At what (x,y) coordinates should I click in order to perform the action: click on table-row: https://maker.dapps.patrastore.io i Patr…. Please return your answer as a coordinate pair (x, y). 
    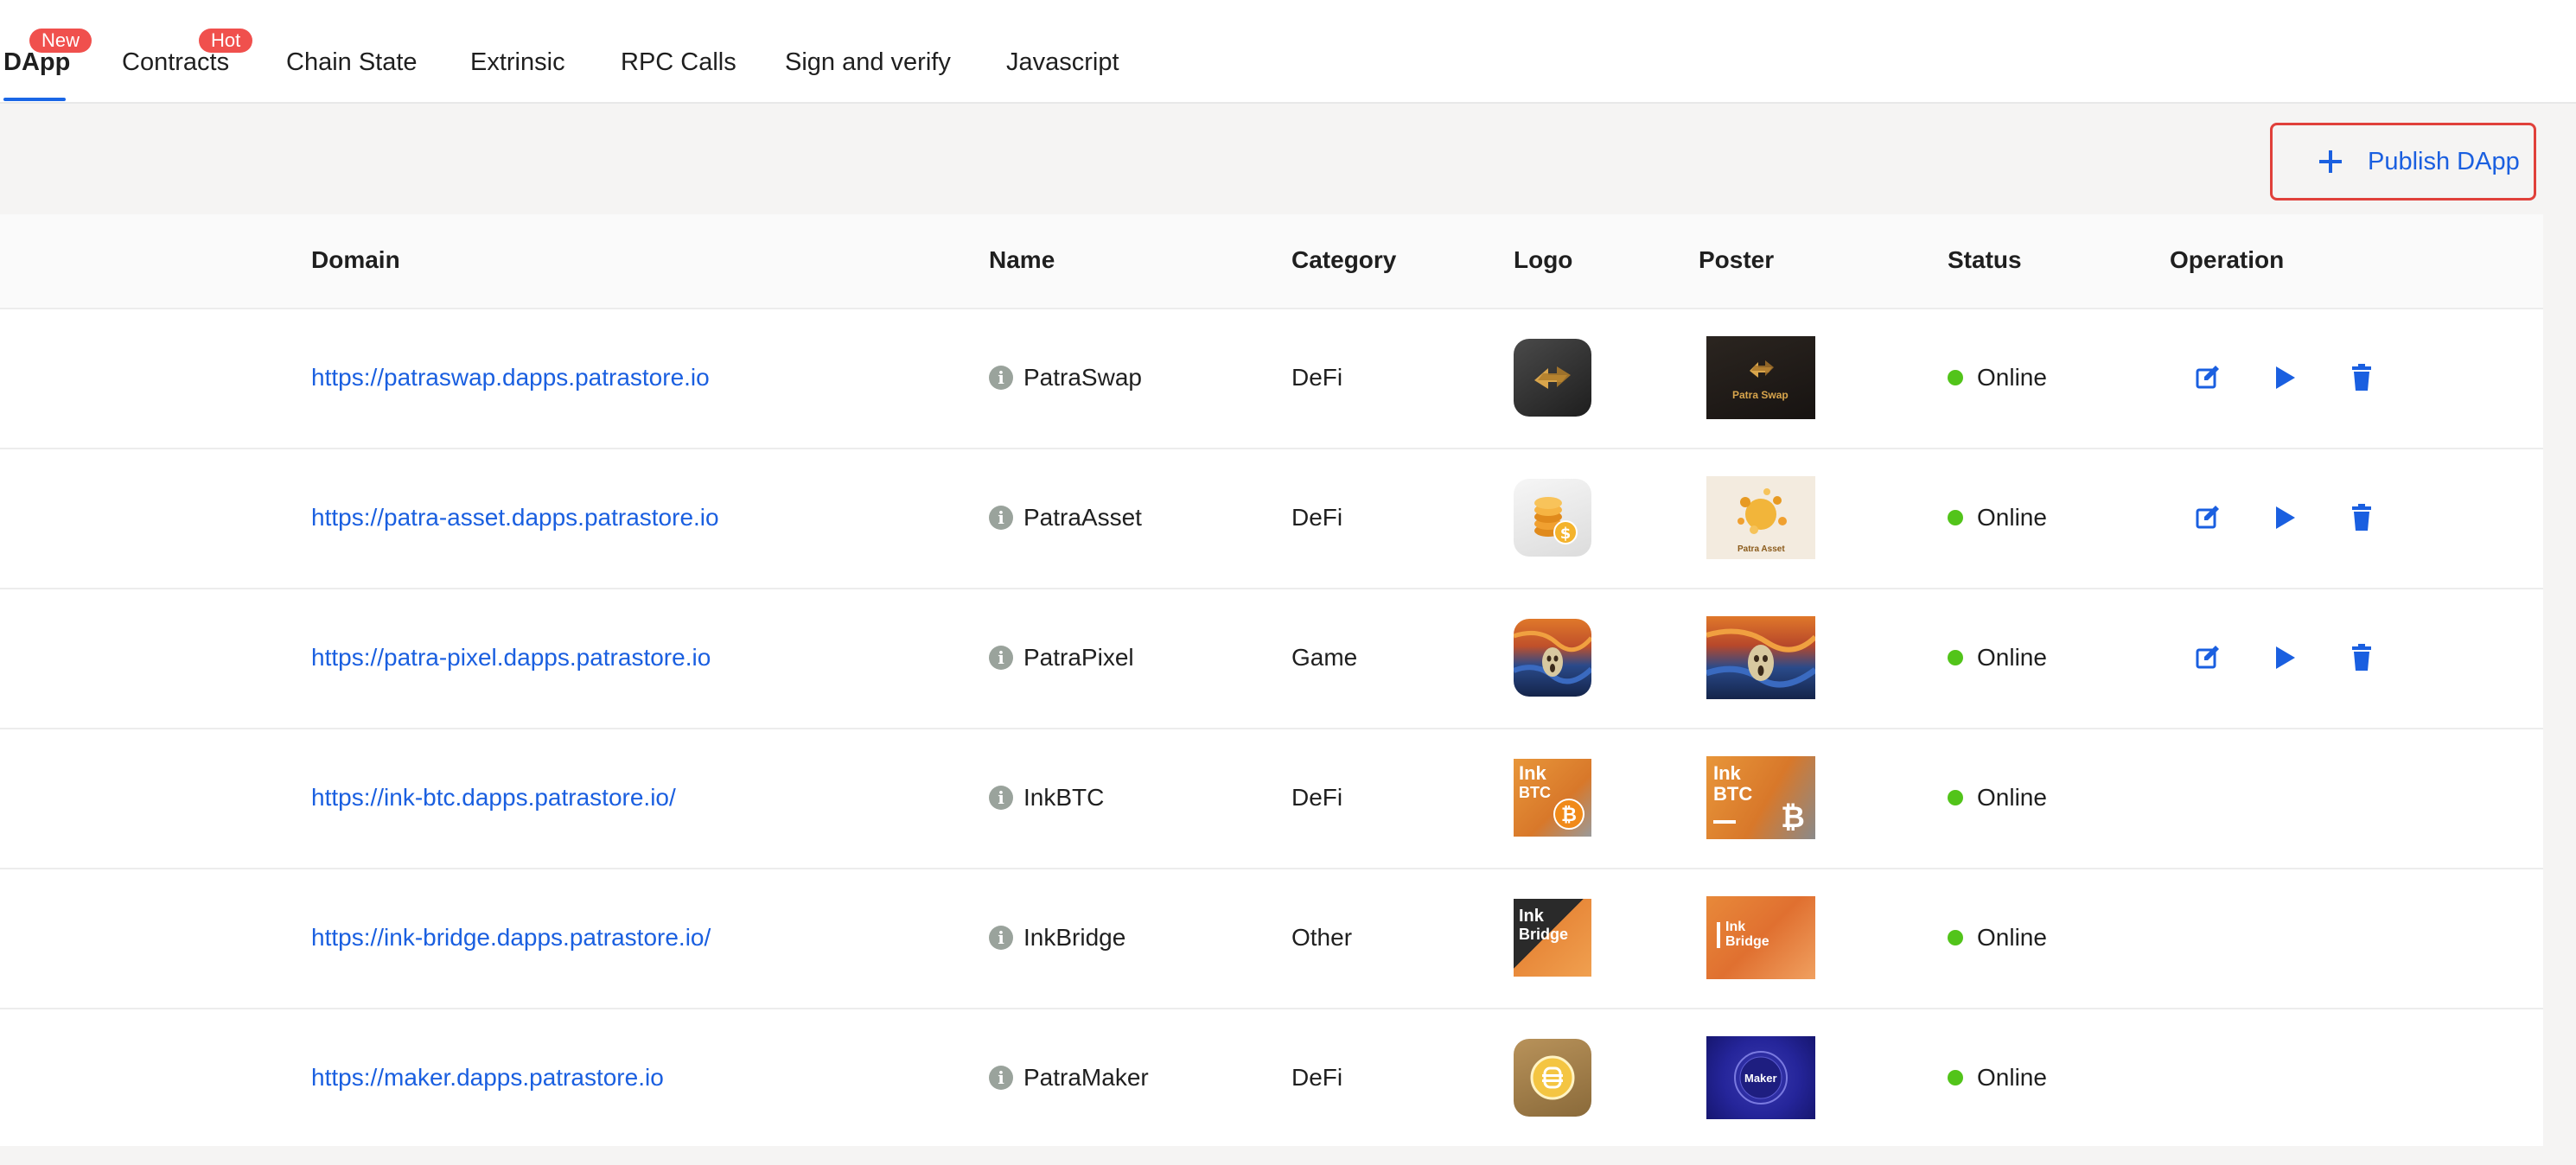
    Looking at the image, I should click on (1271, 1078).